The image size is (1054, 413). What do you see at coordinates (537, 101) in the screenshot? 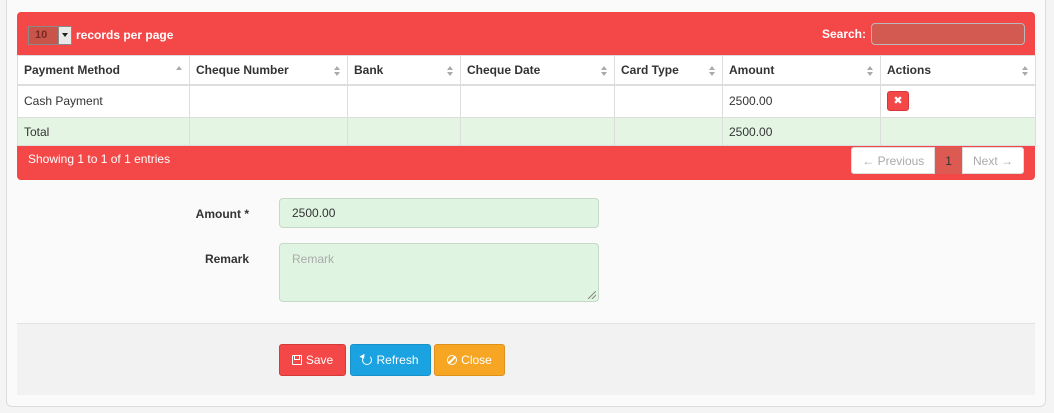
I see `cell-cheque-date` at bounding box center [537, 101].